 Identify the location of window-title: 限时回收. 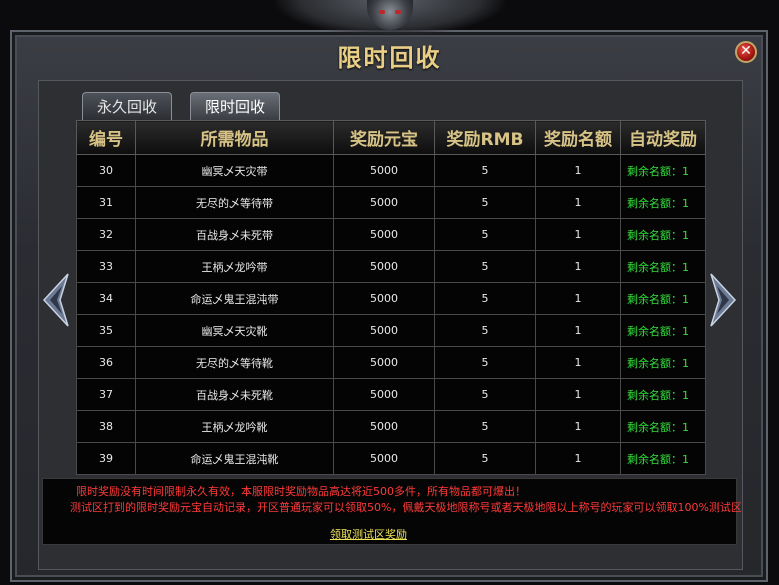
(389, 58).